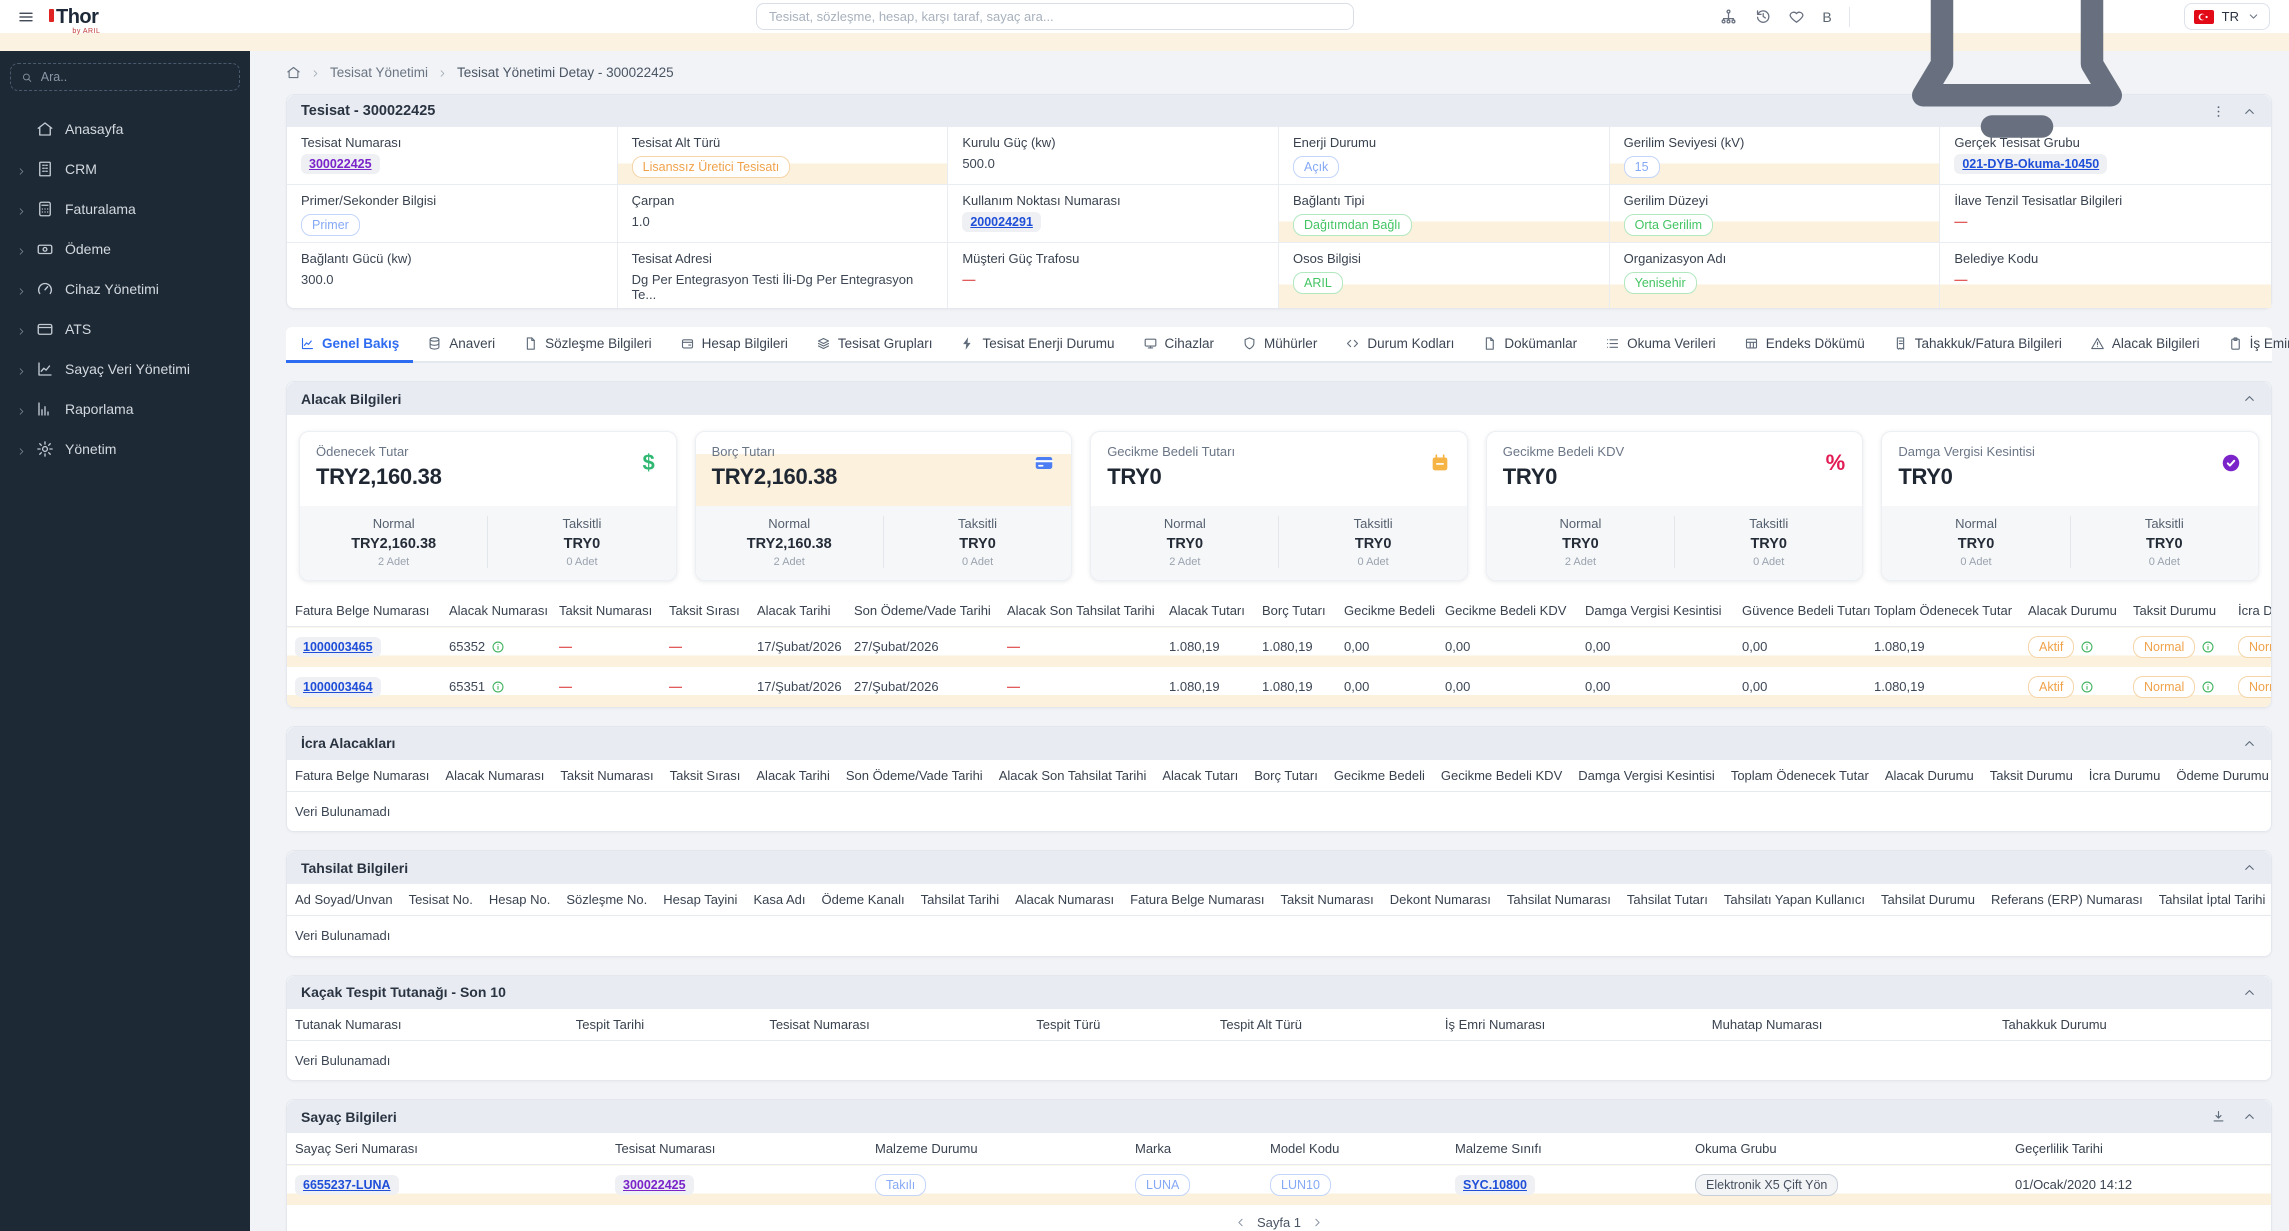  What do you see at coordinates (1495, 1185) in the screenshot?
I see `cell-link: SYC.10800` at bounding box center [1495, 1185].